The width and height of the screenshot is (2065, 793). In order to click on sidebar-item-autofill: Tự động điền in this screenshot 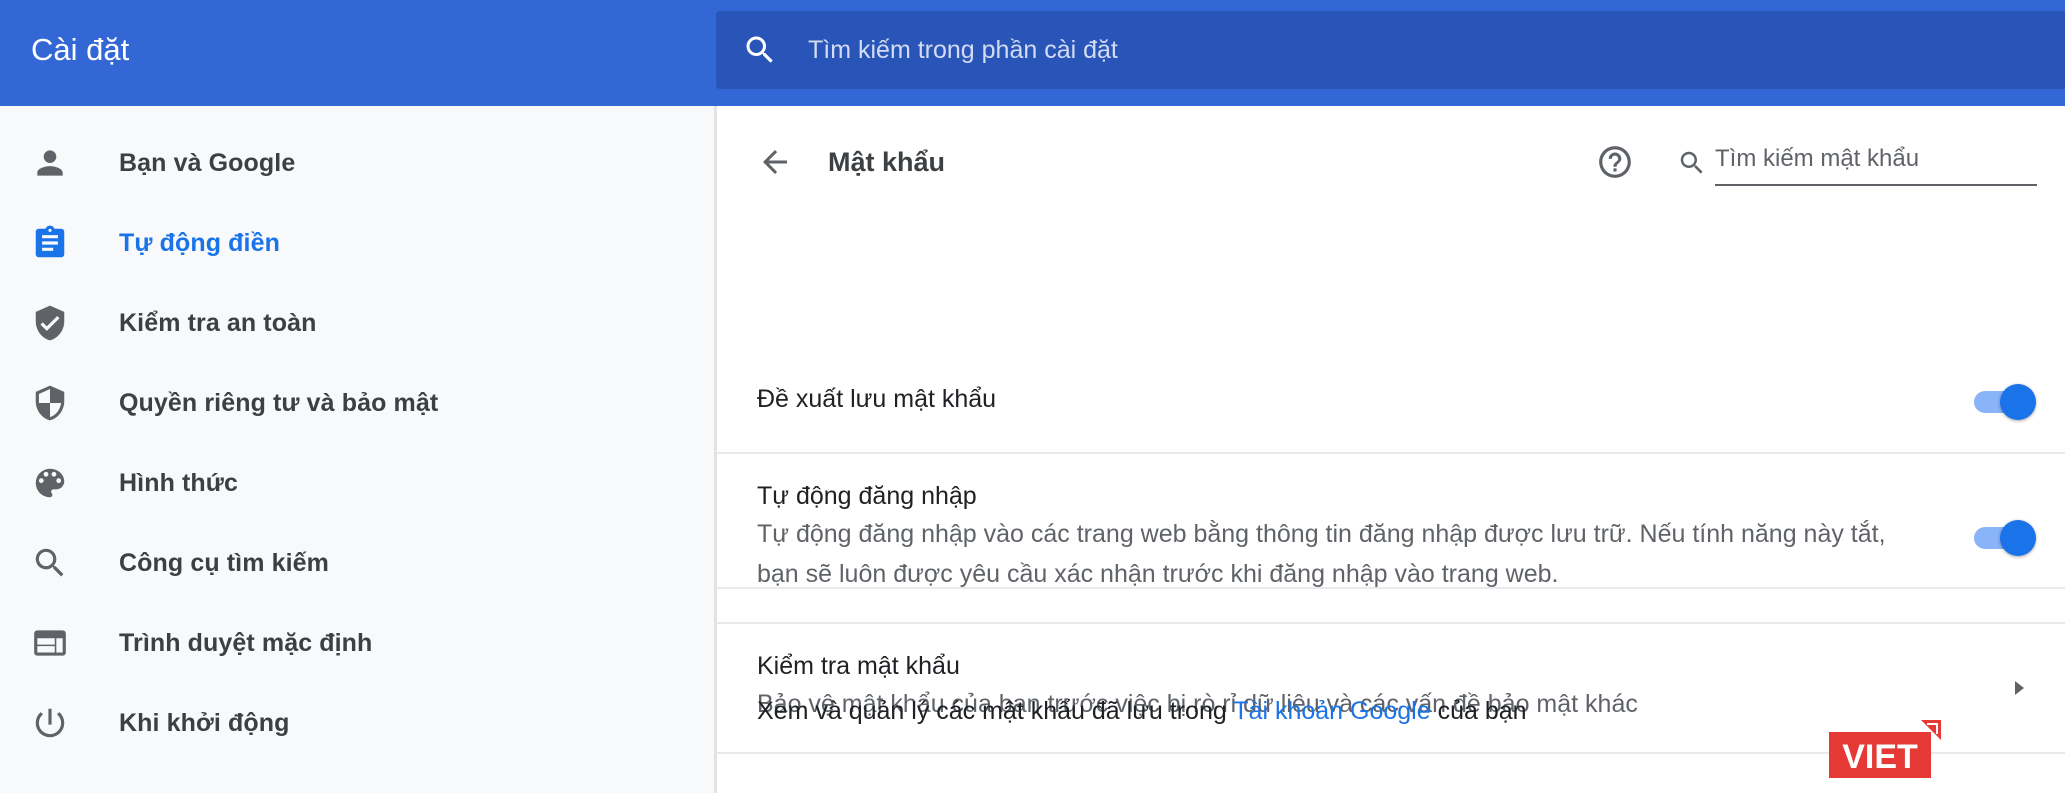, I will do `click(357, 242)`.